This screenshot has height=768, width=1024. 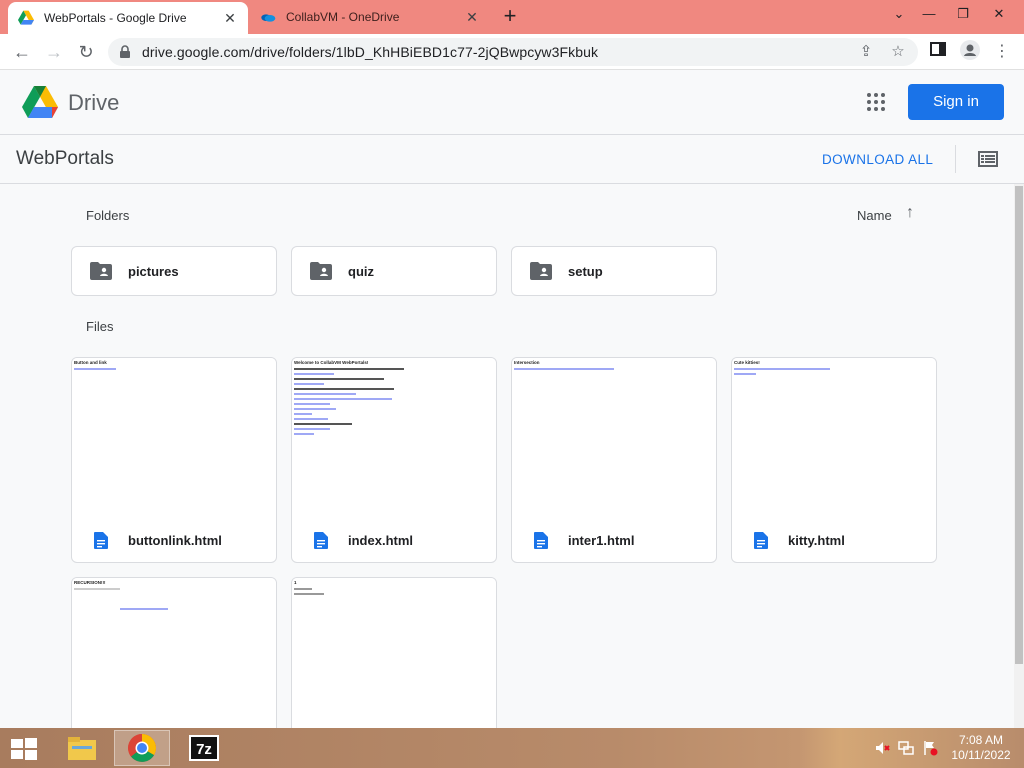 I want to click on drive-logo-text: Drive, so click(x=94, y=102).